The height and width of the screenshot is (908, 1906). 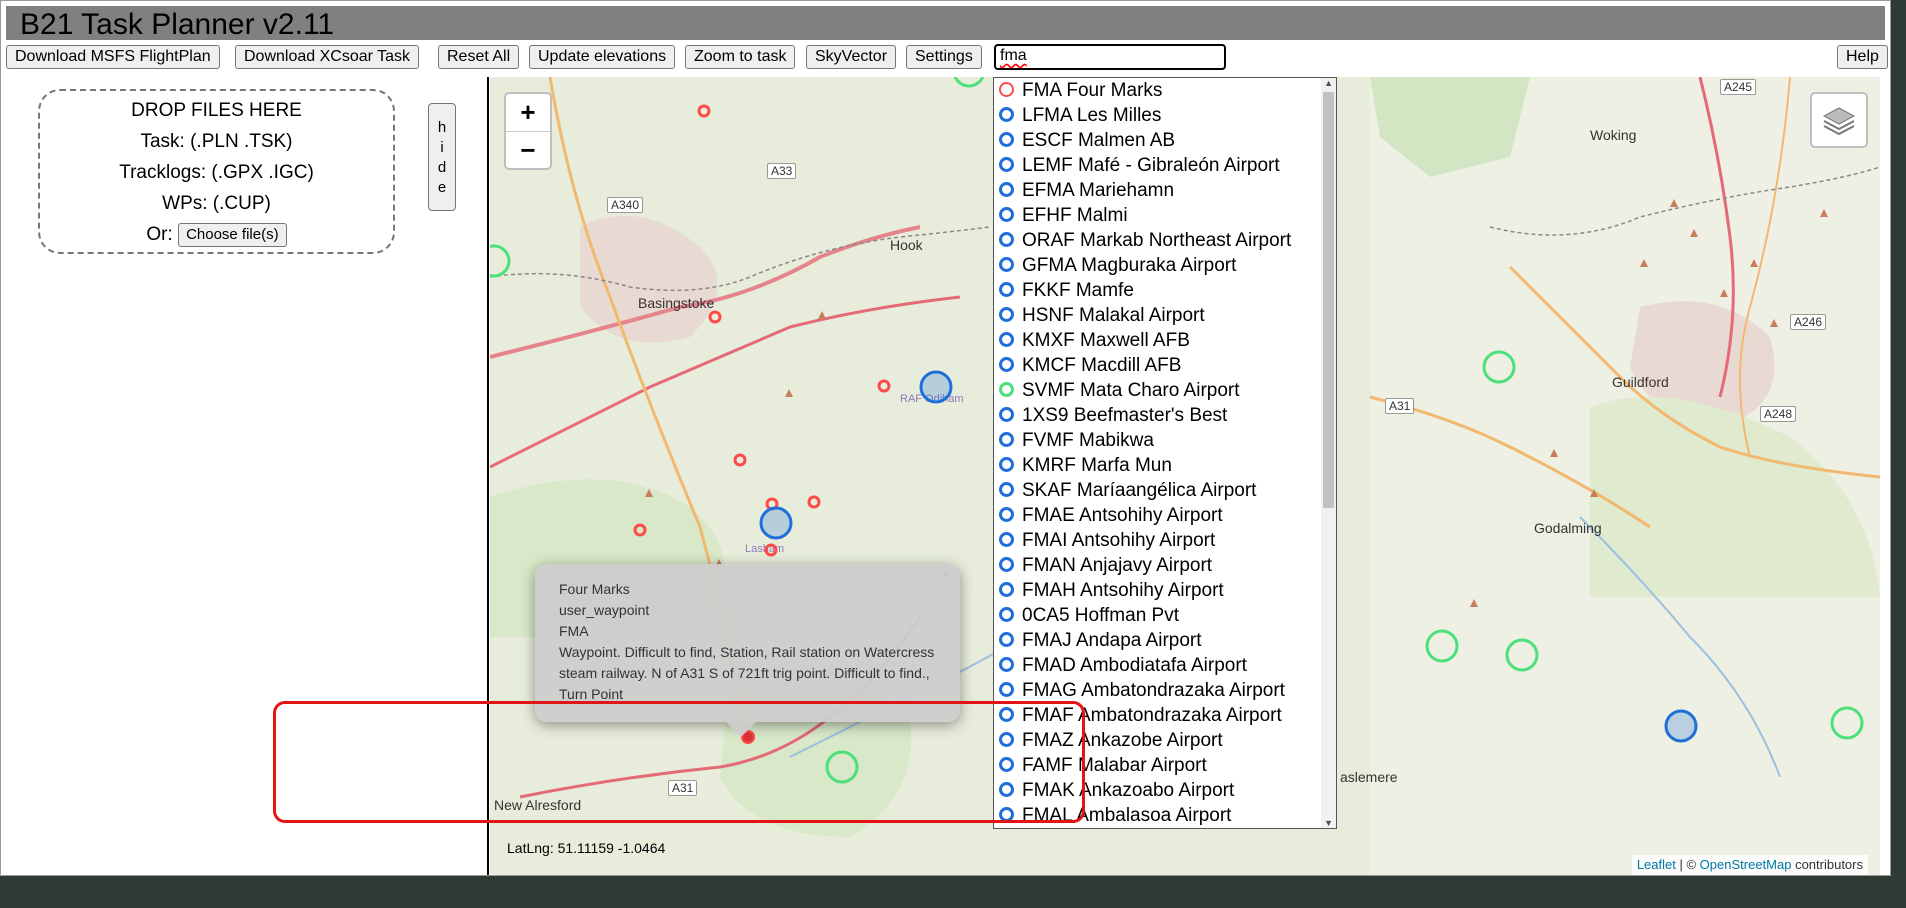 I want to click on result-item: FMAH Antsohihy Airport, so click(x=1165, y=590).